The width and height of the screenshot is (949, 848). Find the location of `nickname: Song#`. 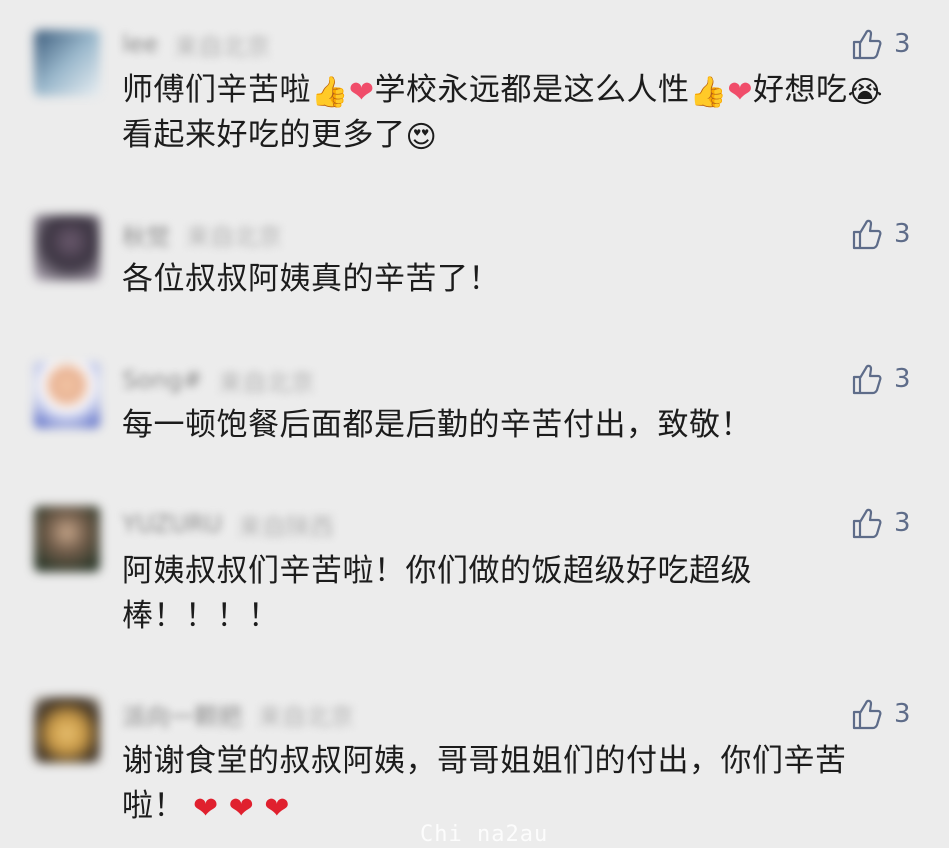

nickname: Song# is located at coordinates (162, 380).